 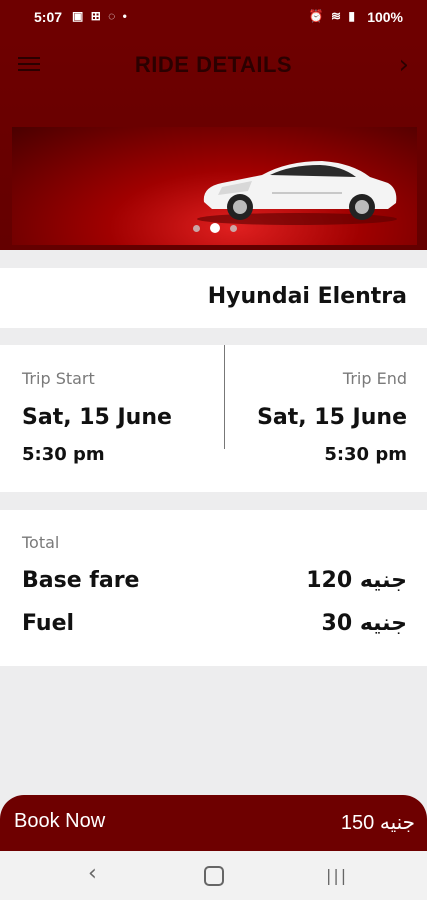 I want to click on trip-start-label: Trip Start, so click(x=58, y=378).